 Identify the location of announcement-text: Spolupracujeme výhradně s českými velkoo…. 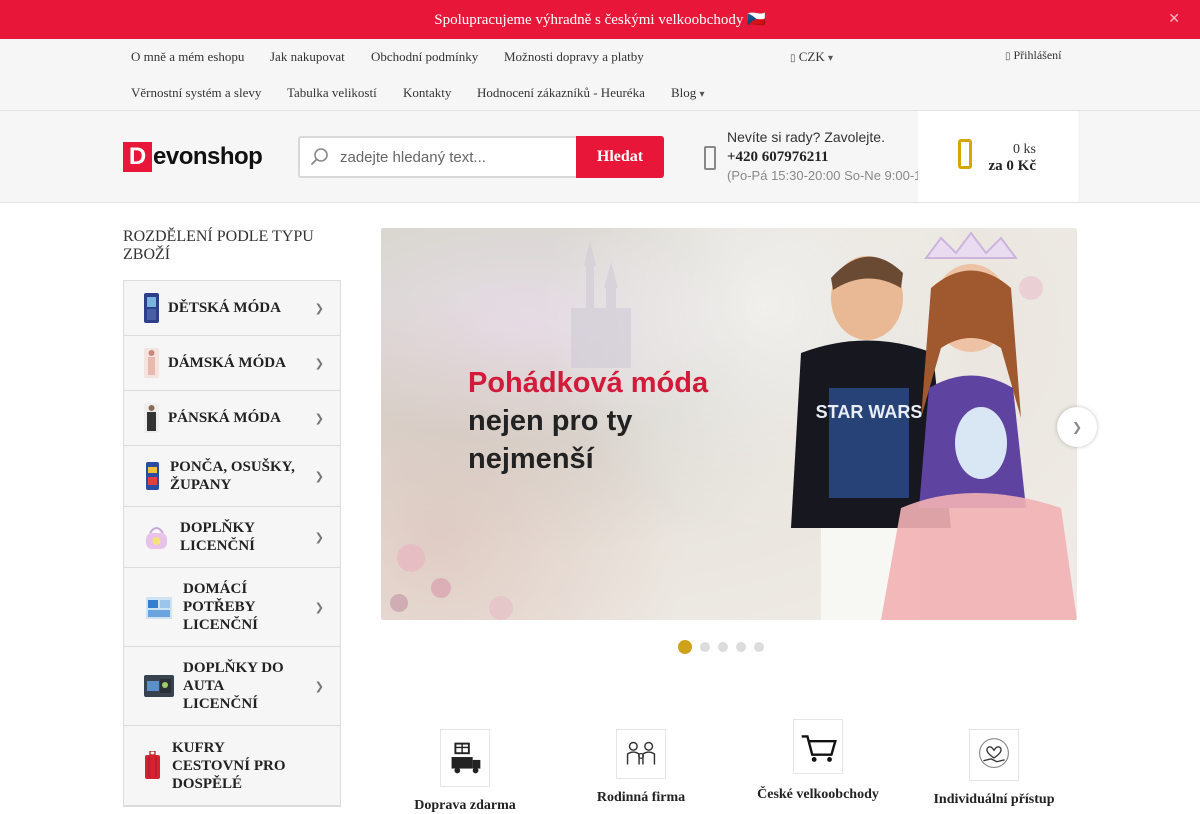
(600, 20).